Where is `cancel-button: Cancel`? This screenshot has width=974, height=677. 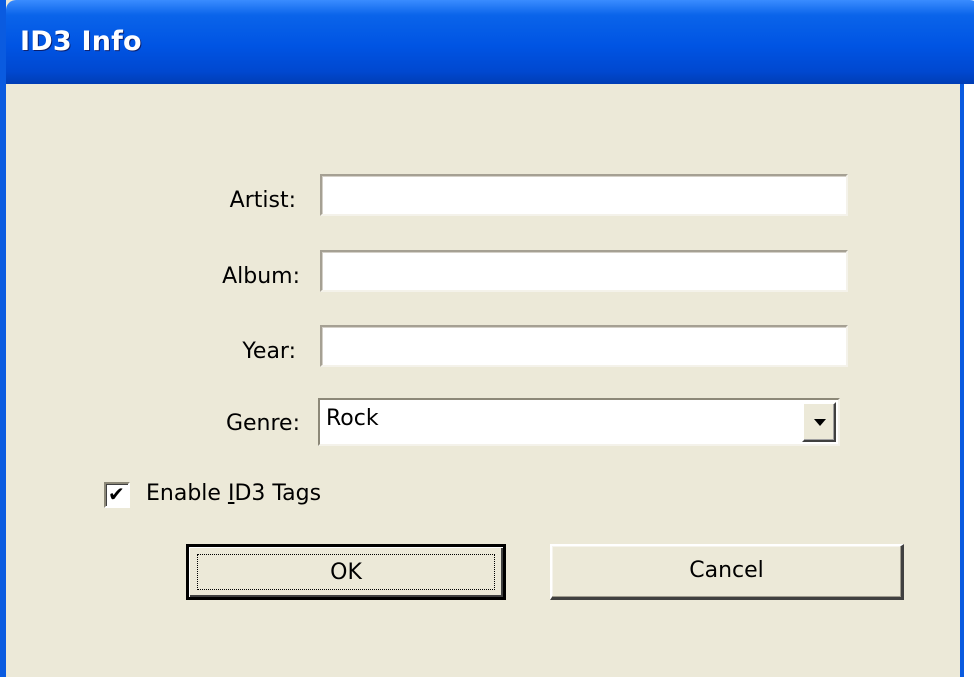
cancel-button: Cancel is located at coordinates (727, 572).